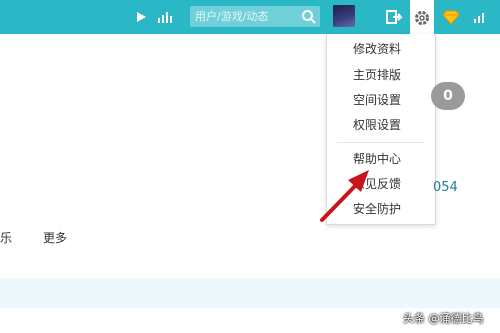 The image size is (500, 333). Describe the element at coordinates (448, 96) in the screenshot. I see `count-badge: 0` at that location.